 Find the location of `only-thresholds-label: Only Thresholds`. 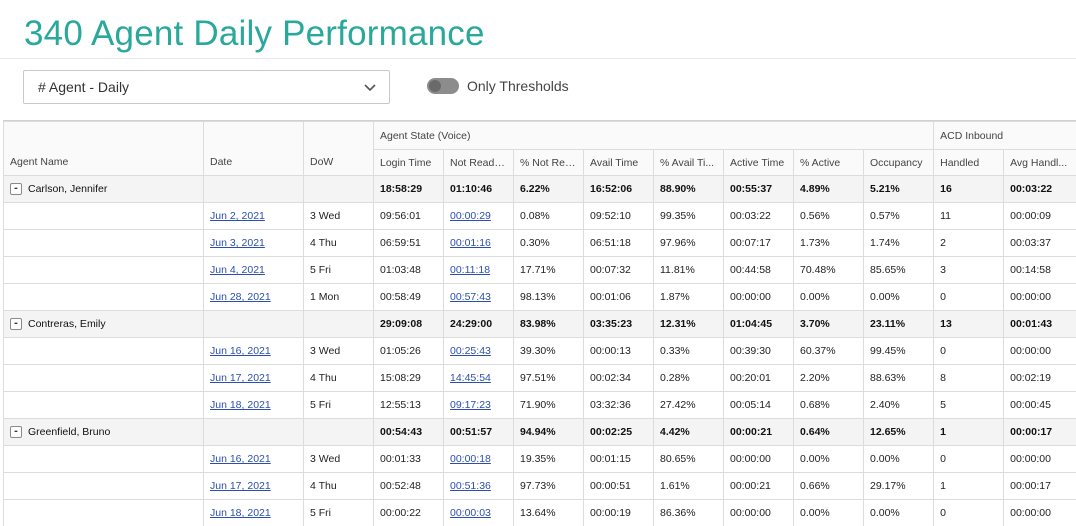

only-thresholds-label: Only Thresholds is located at coordinates (518, 86).